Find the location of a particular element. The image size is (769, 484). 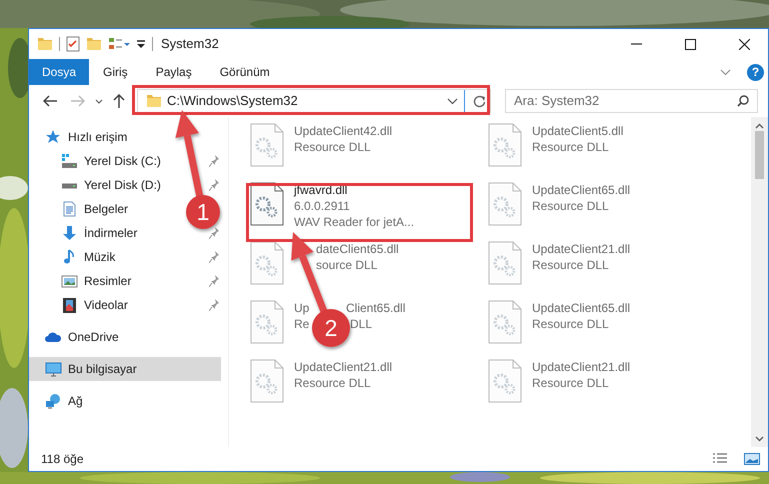

star-icon is located at coordinates (53, 137).